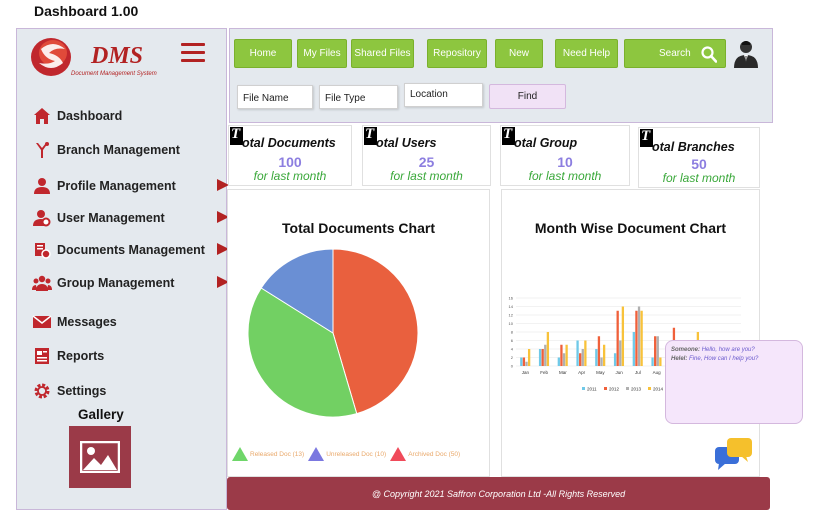 The width and height of the screenshot is (813, 525). I want to click on x-tick-label: Jul, so click(638, 372).